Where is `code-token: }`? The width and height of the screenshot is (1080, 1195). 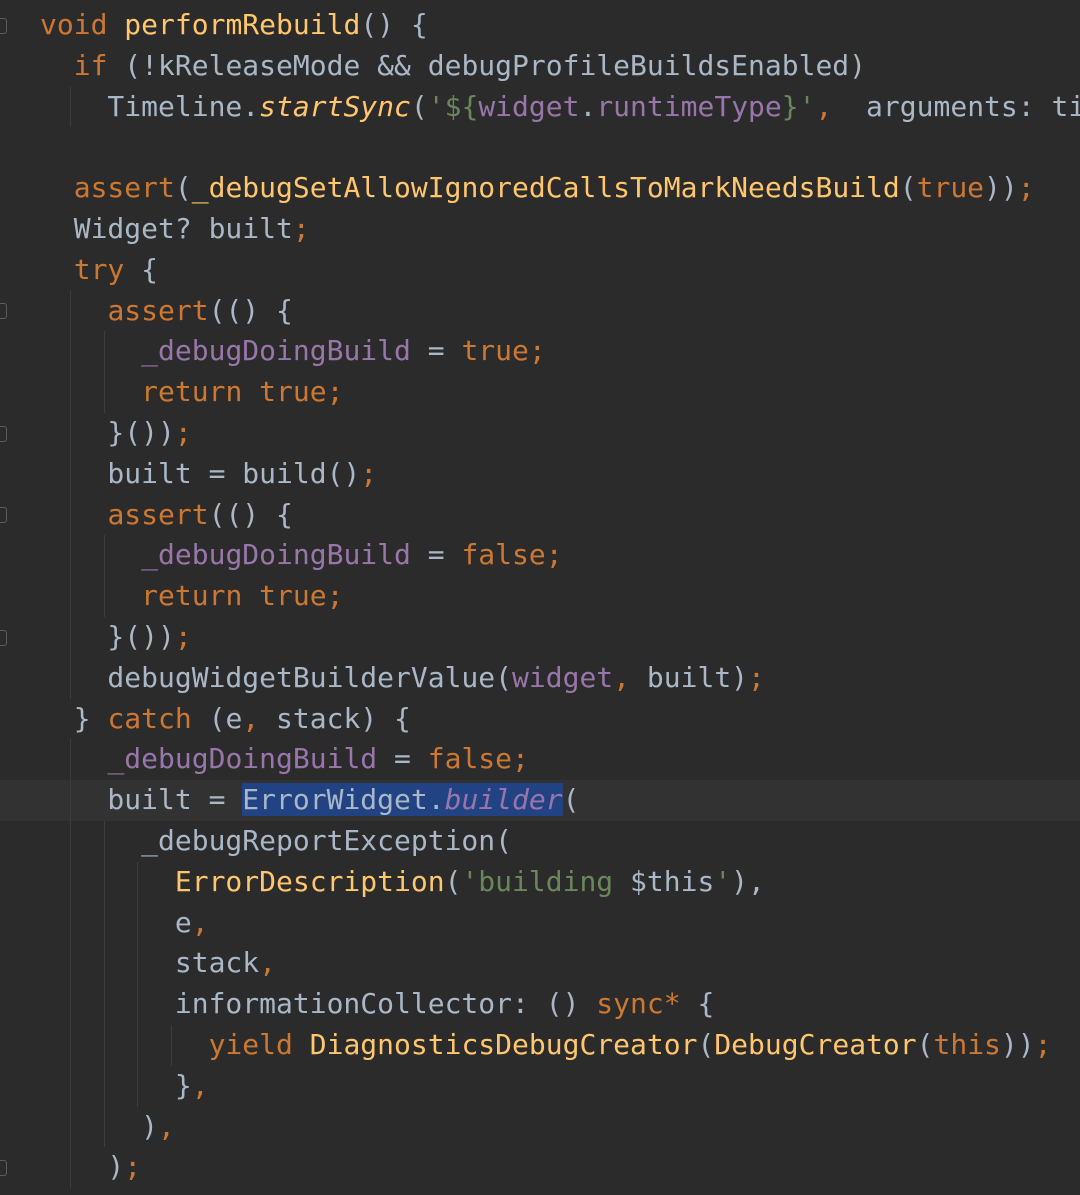 code-token: } is located at coordinates (116, 1085).